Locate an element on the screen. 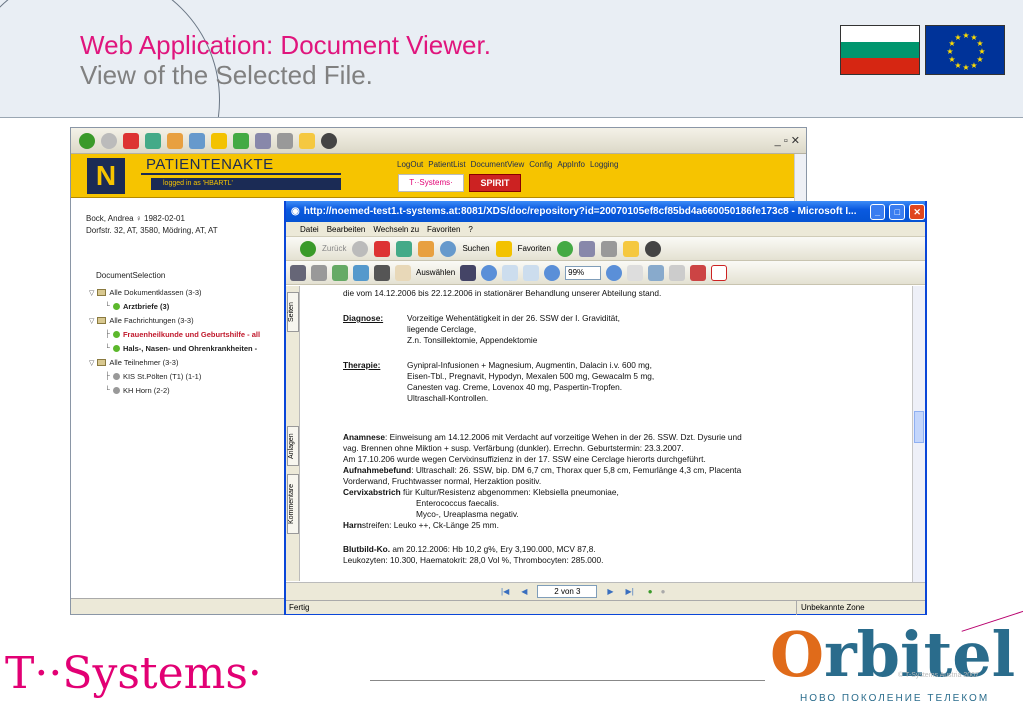 The image size is (1023, 708). footer-divider is located at coordinates (567, 680).